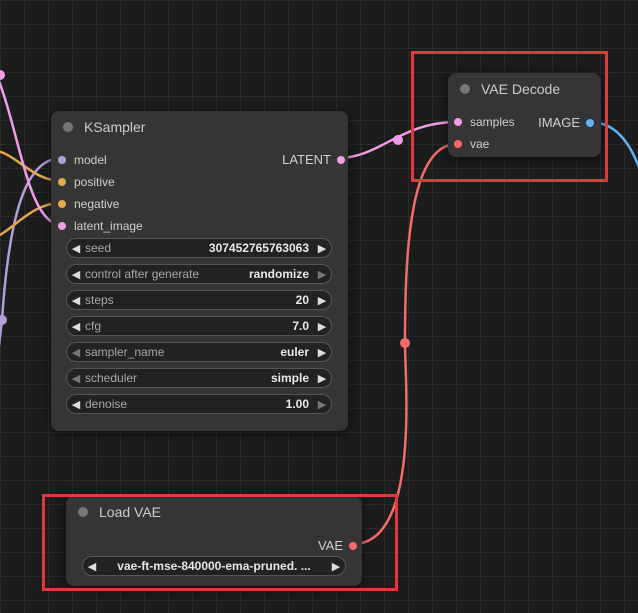 This screenshot has width=638, height=613. What do you see at coordinates (62, 182) in the screenshot?
I see `positive-slot-dot` at bounding box center [62, 182].